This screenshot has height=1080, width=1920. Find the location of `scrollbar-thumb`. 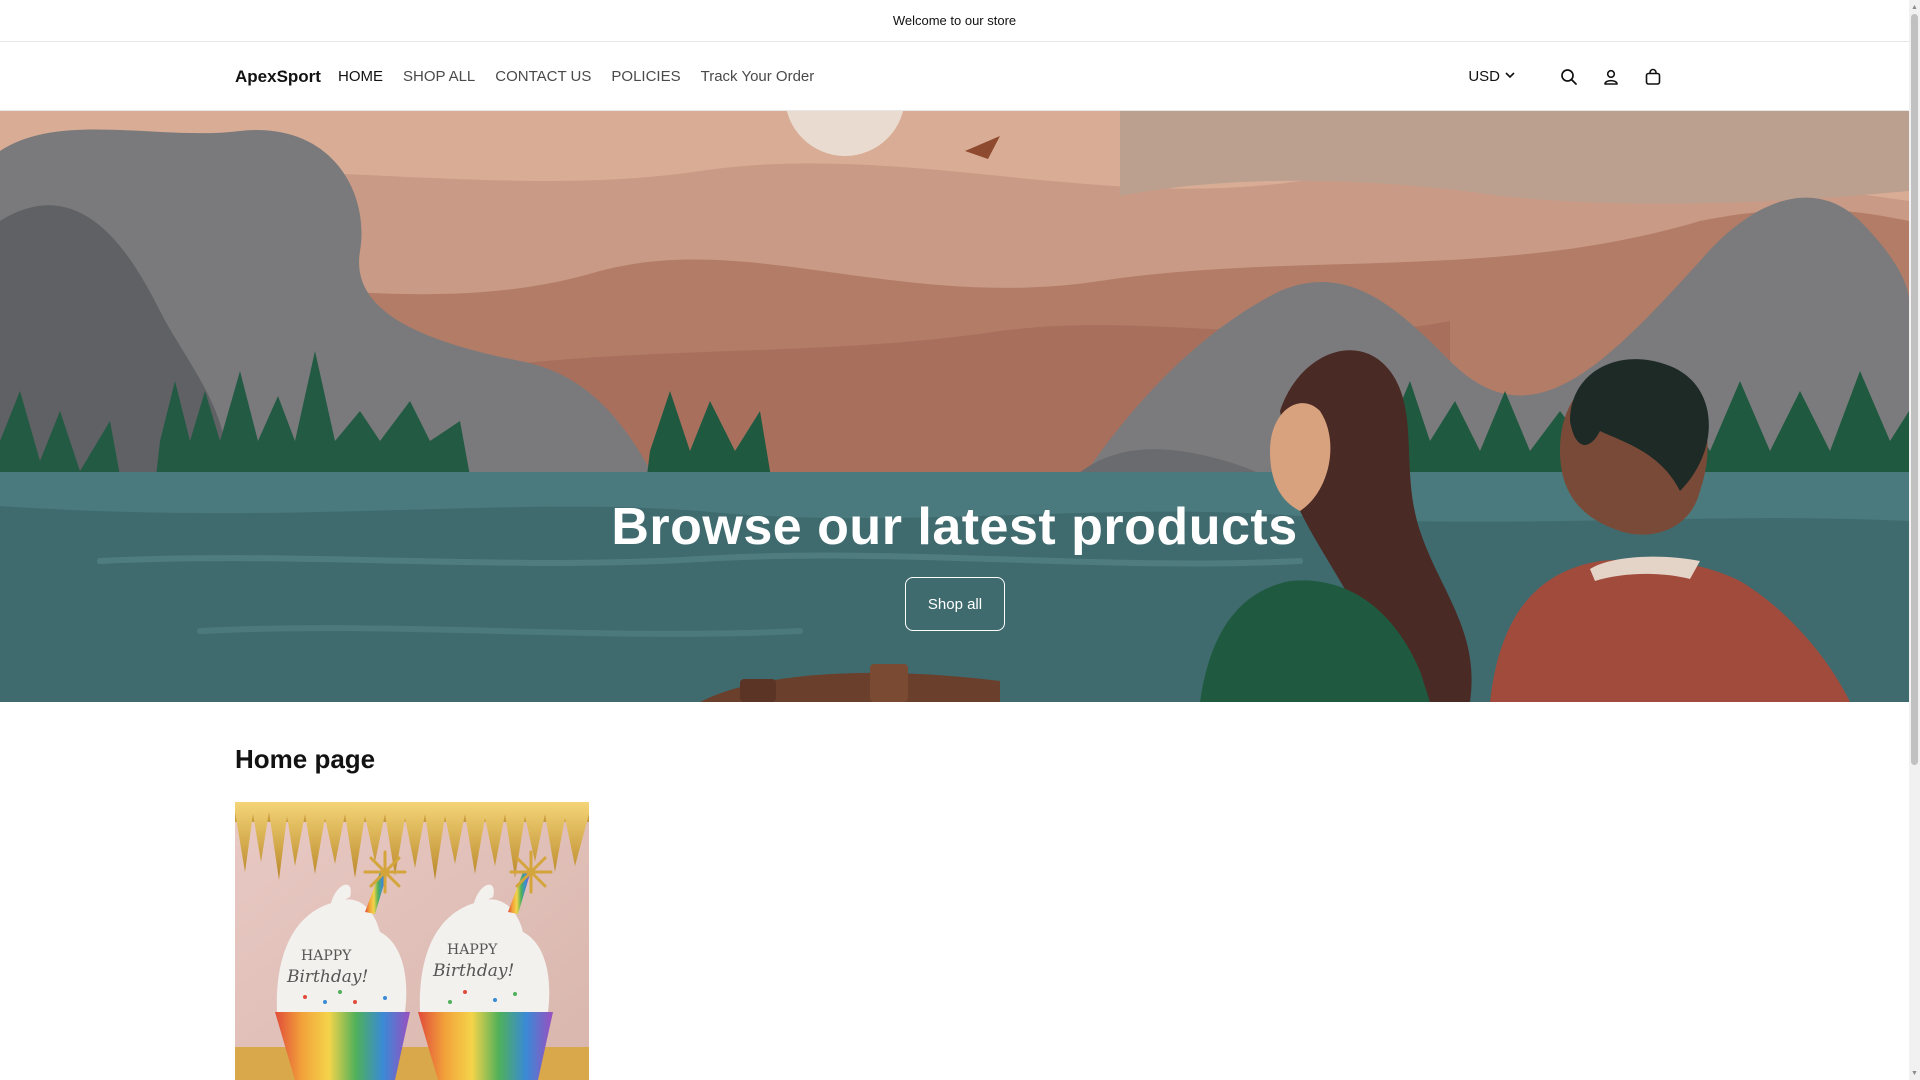

scrollbar-thumb is located at coordinates (1914, 389).